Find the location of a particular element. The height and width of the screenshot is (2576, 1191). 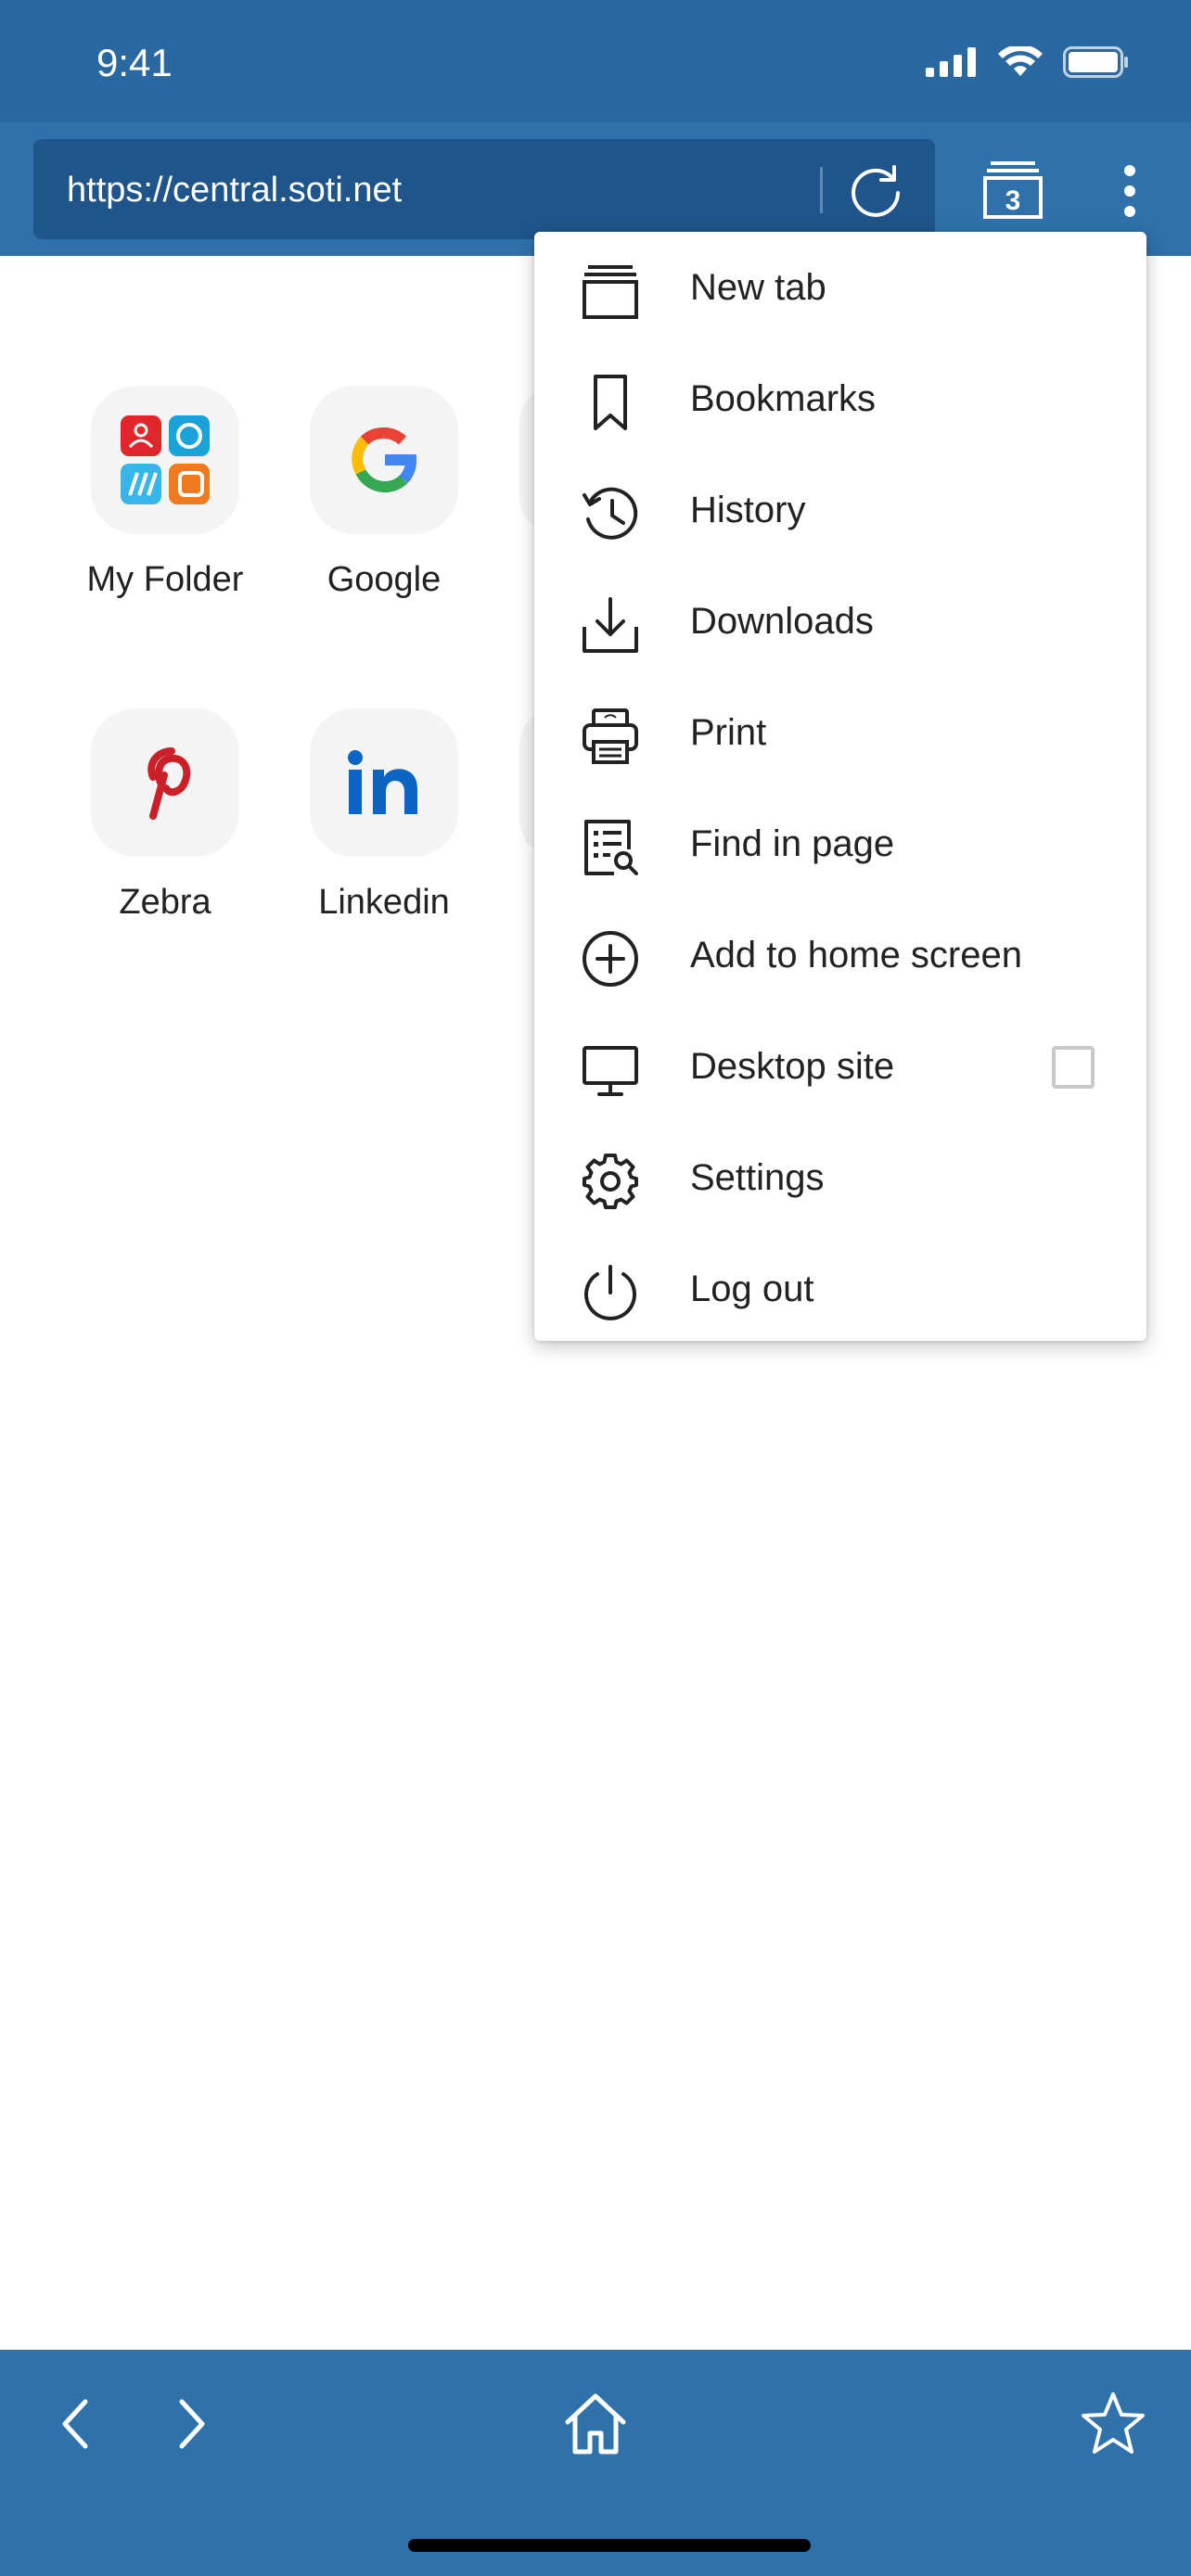

menu-item-label: New tab is located at coordinates (758, 287).